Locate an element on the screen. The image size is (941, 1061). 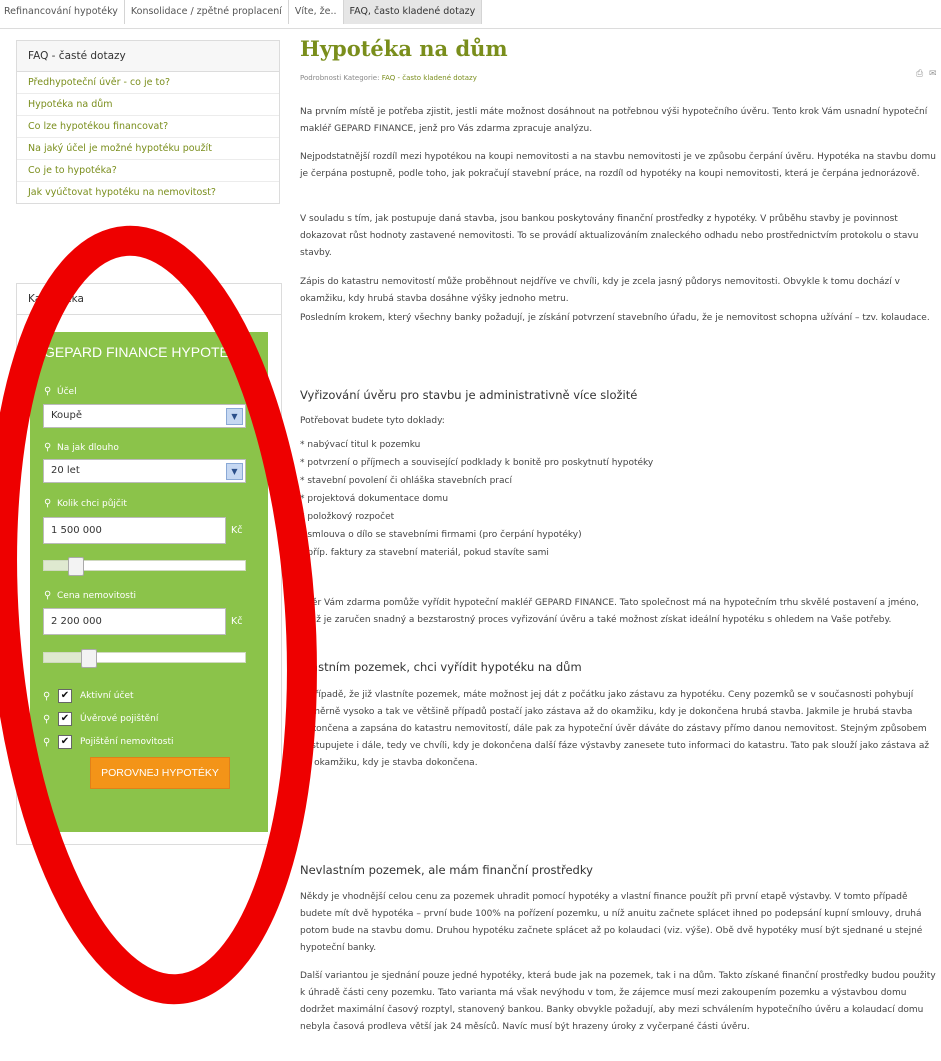
property-price-input: 2 200 000 is located at coordinates (134, 621).